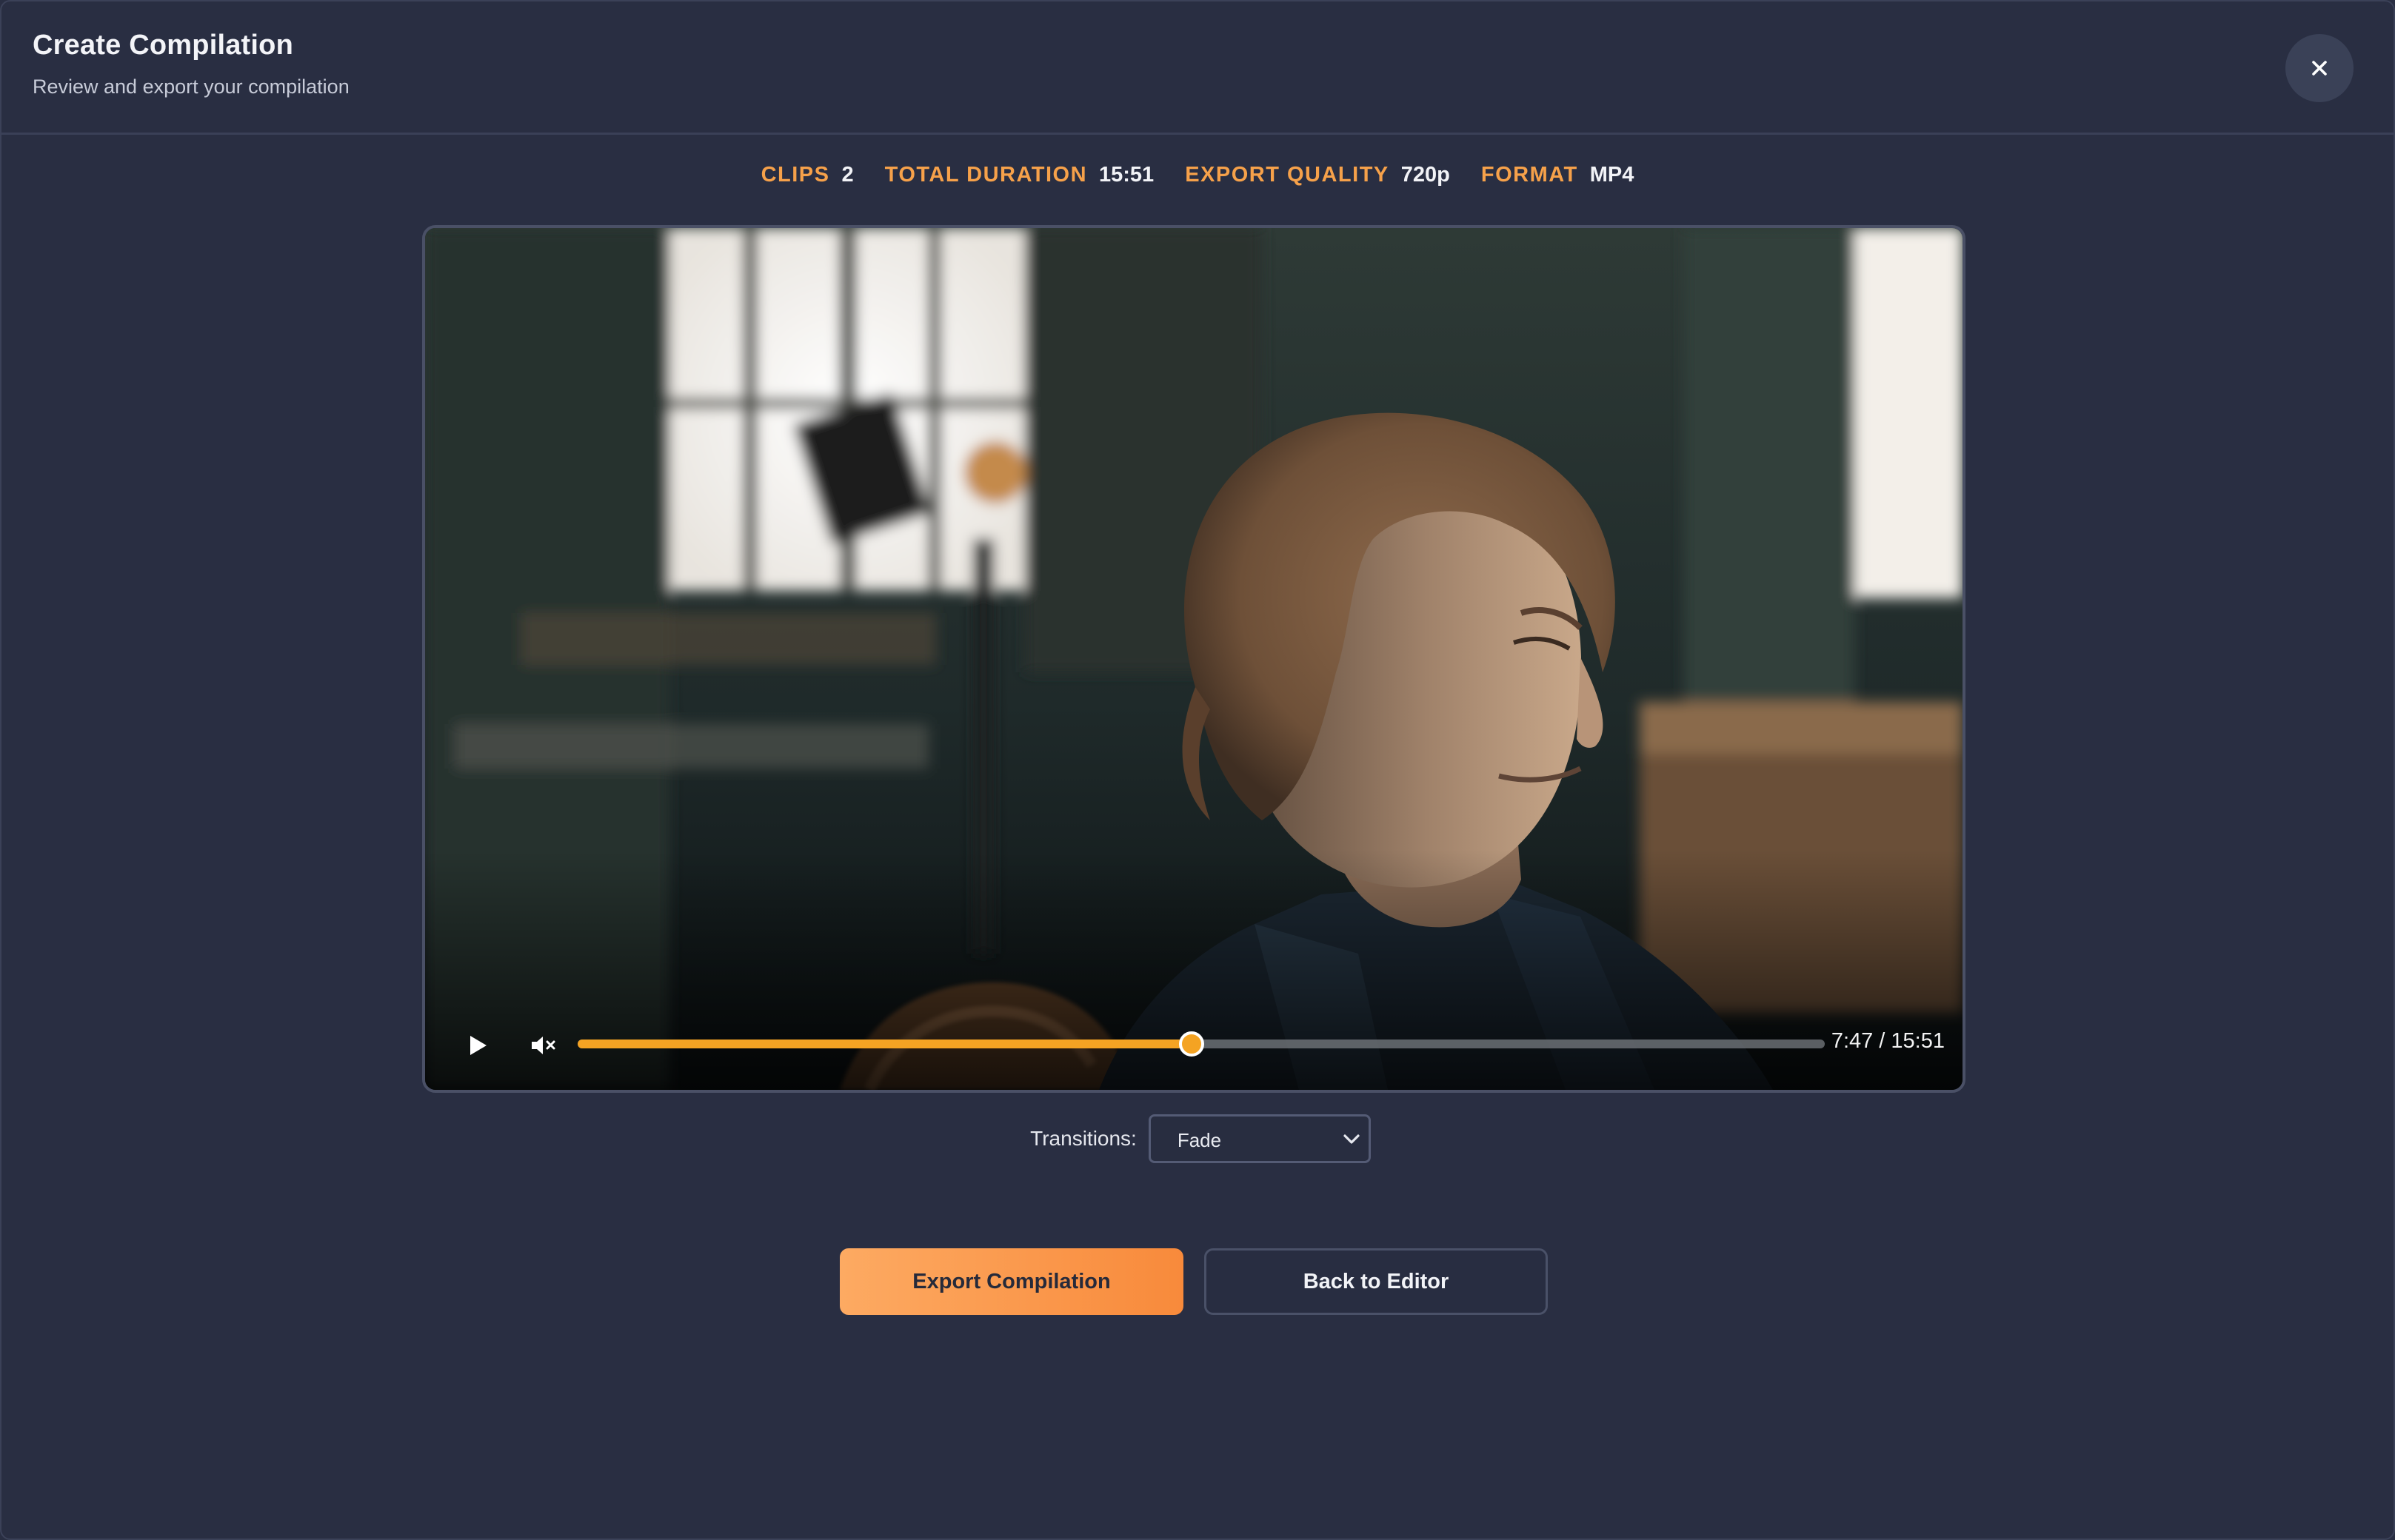 The width and height of the screenshot is (2395, 1540). I want to click on seek-bar, so click(1201, 1044).